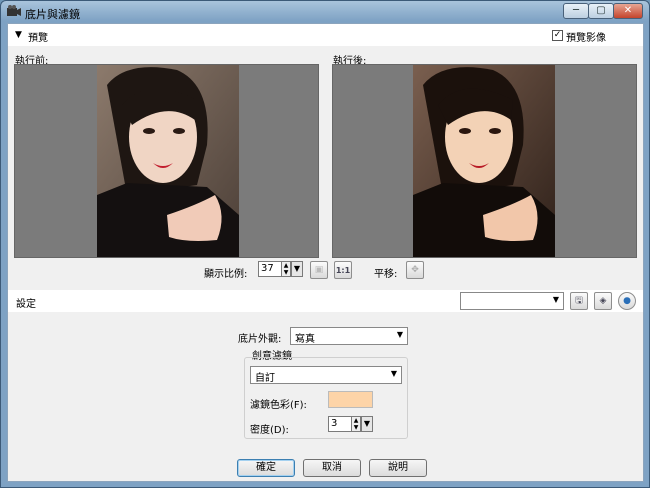 This screenshot has width=650, height=488. I want to click on preview-section-header: ▼ 預覽 ✓ 預覽影像, so click(325, 35).